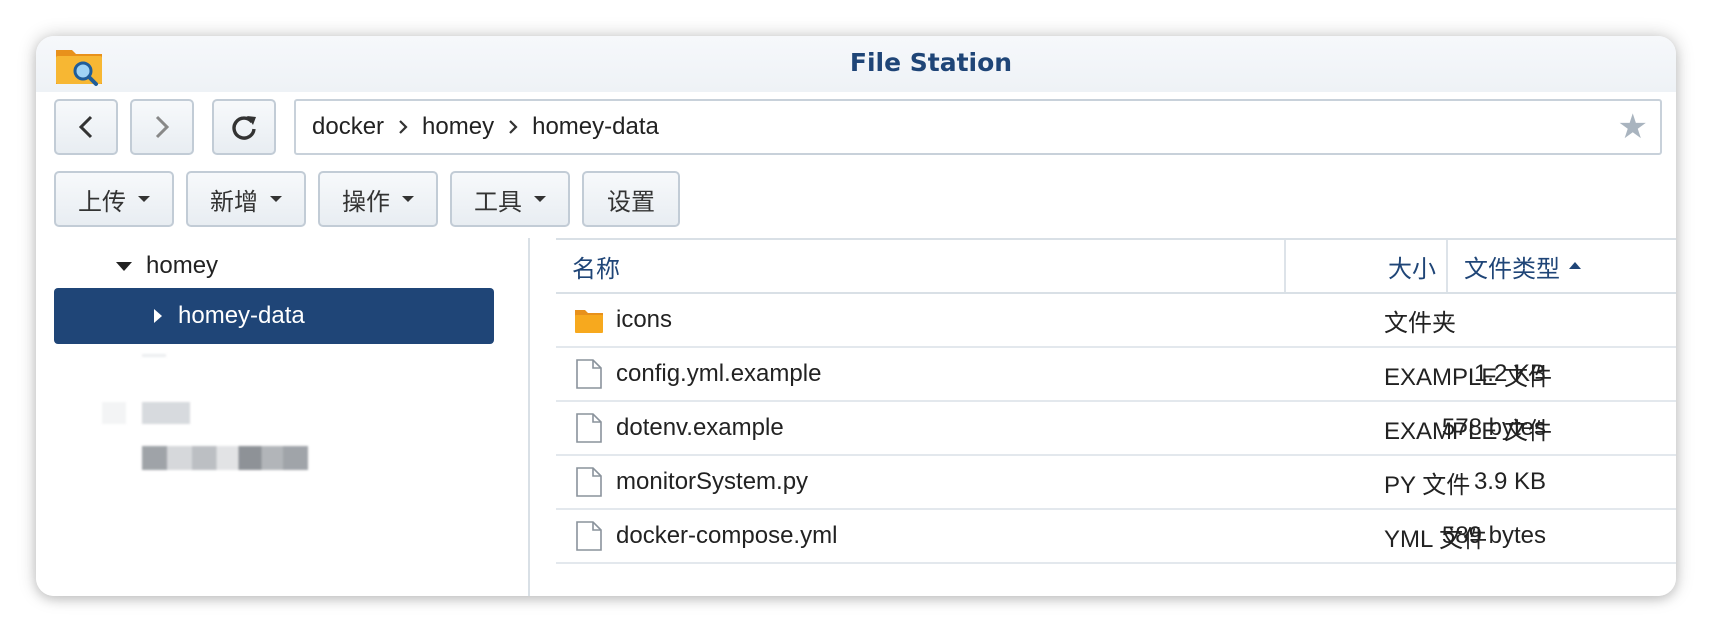 The image size is (1712, 632). I want to click on column-header-type: 文件类型, so click(1523, 266).